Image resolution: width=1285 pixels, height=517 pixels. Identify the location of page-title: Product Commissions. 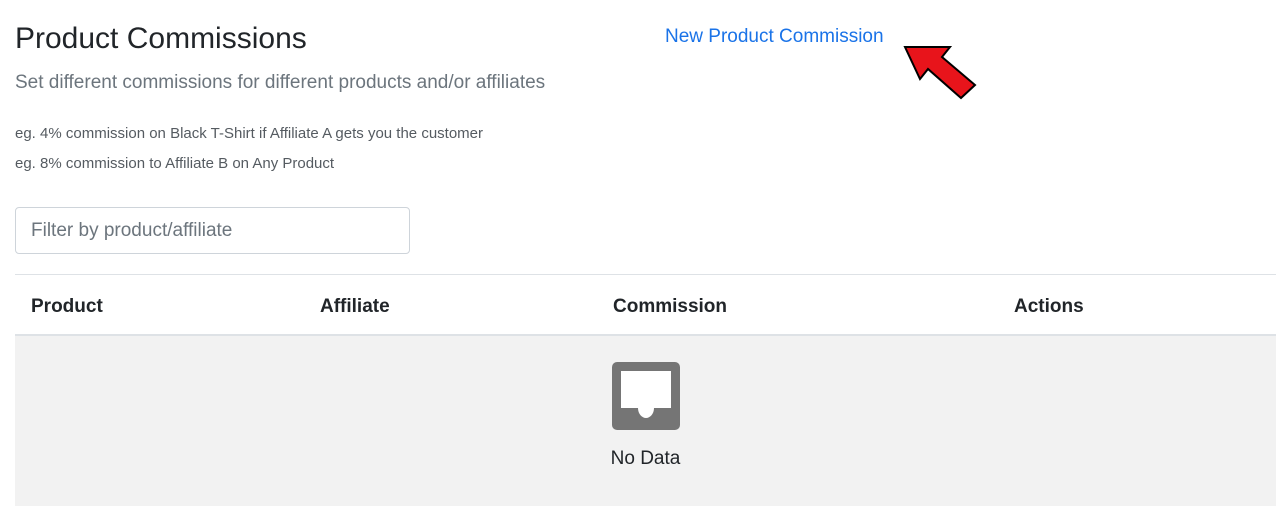
(161, 38).